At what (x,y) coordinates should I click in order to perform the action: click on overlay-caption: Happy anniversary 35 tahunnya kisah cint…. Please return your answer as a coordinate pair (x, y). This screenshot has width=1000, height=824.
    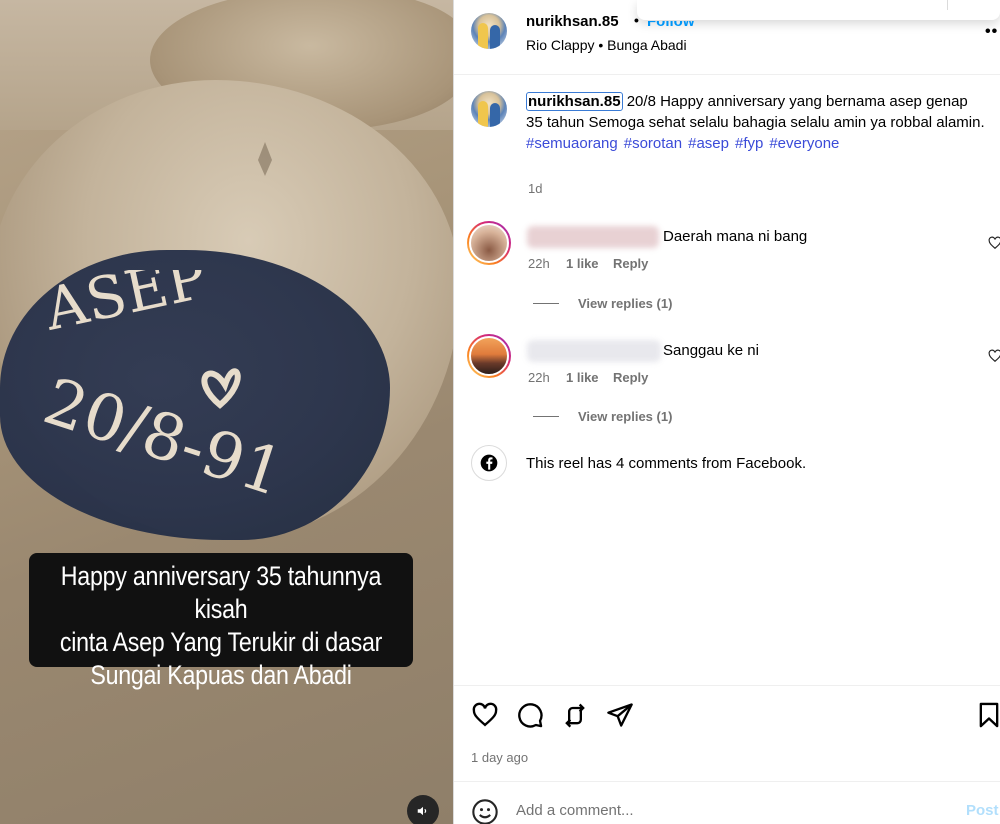
    Looking at the image, I should click on (221, 626).